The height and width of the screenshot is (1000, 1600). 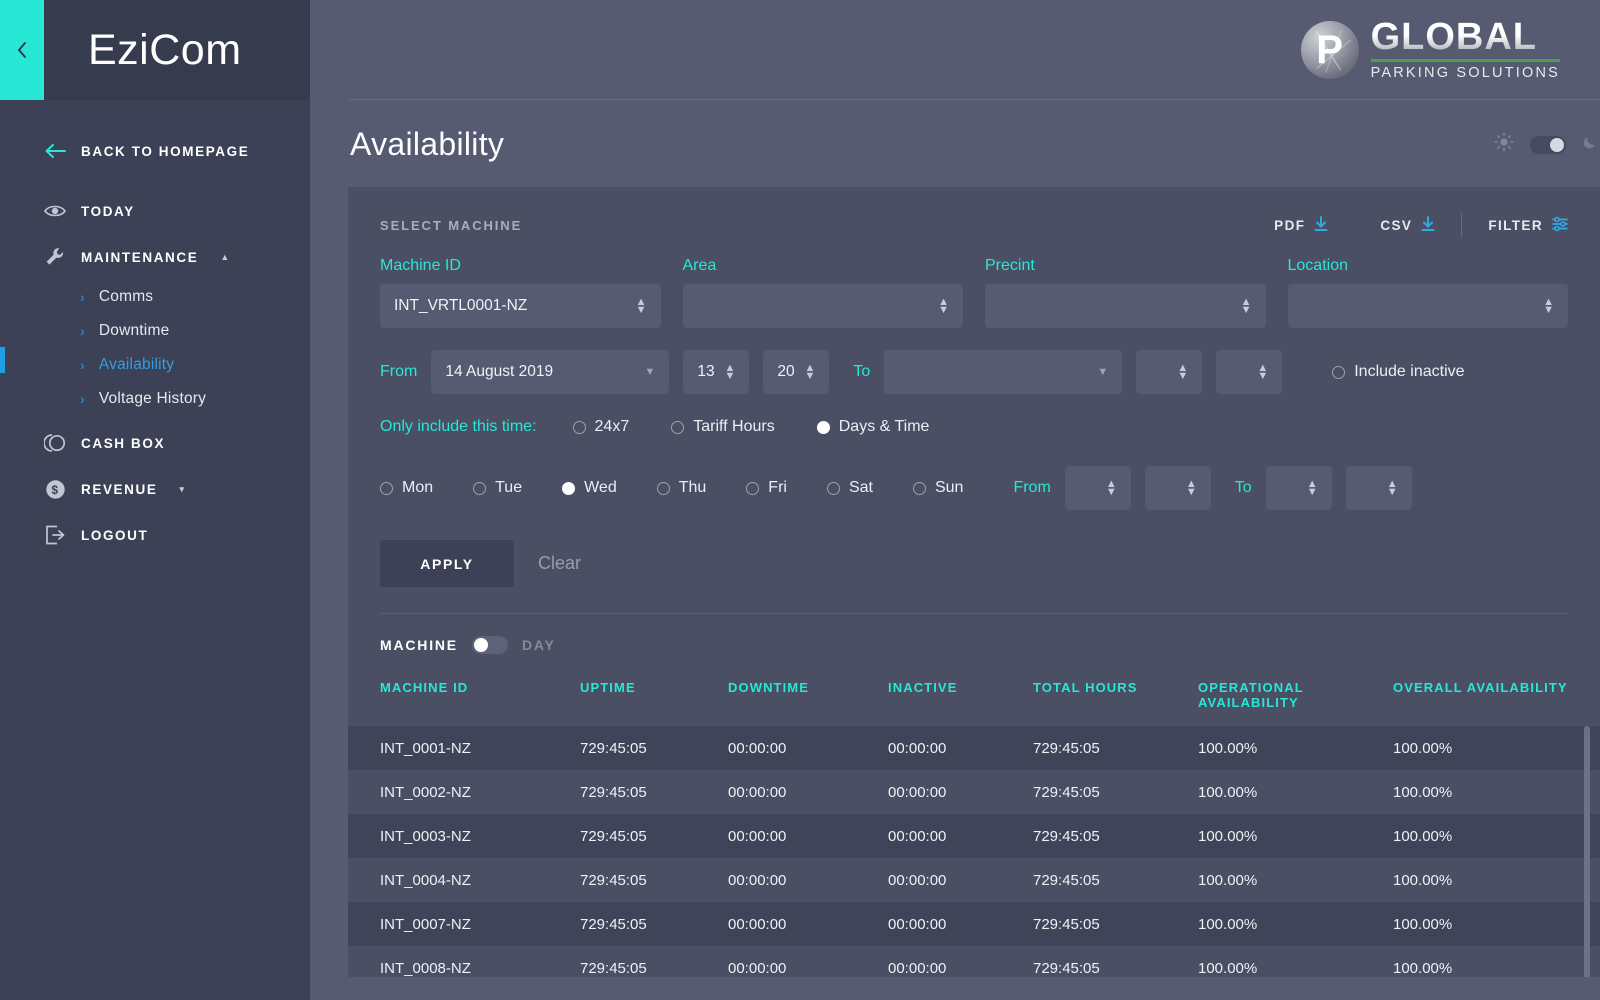 What do you see at coordinates (424, 687) in the screenshot?
I see `column-header-machine-id: MACHINE ID` at bounding box center [424, 687].